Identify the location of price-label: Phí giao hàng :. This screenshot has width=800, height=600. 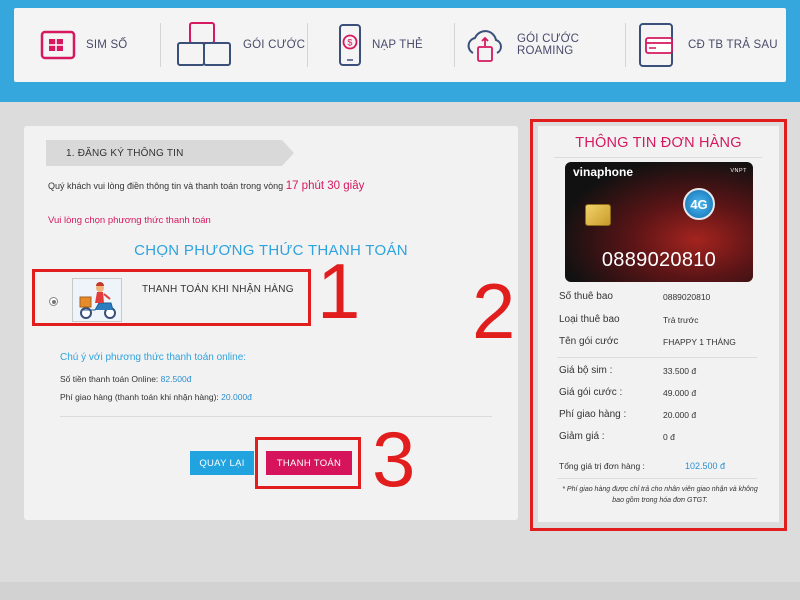
(593, 414).